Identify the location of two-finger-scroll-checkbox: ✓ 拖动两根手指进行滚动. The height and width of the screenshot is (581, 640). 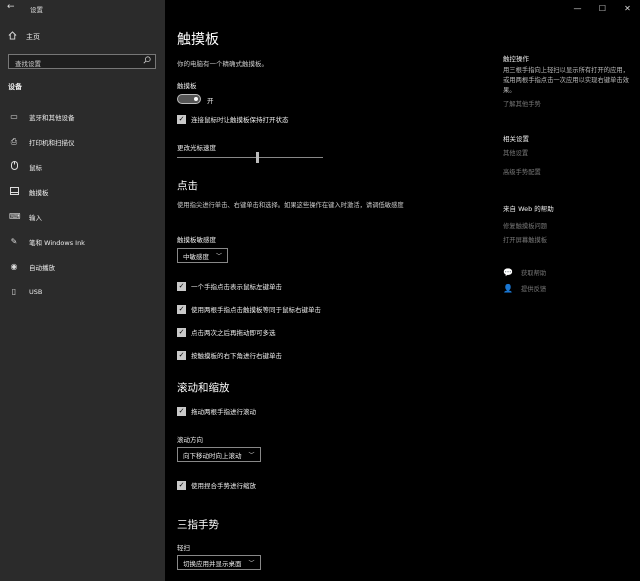
(216, 411).